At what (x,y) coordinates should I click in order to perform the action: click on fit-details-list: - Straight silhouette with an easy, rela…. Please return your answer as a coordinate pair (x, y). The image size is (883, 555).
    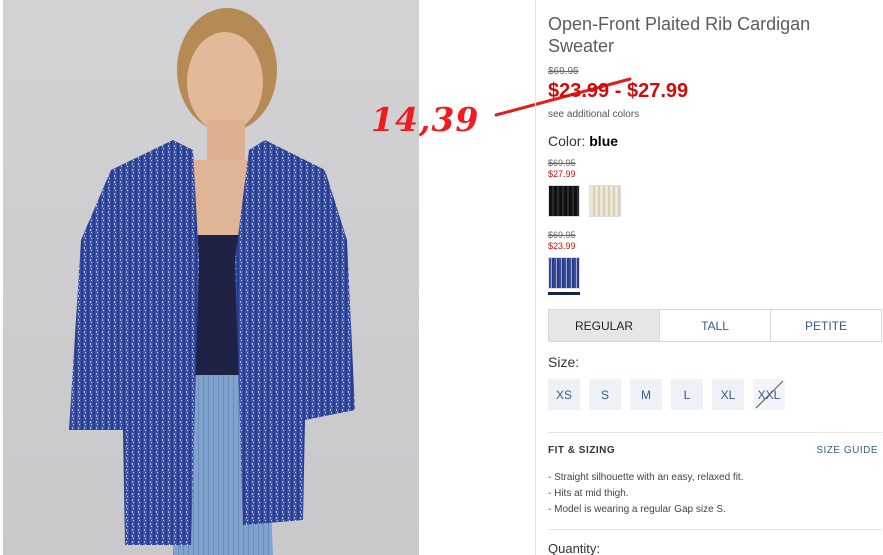
    Looking at the image, I should click on (645, 494).